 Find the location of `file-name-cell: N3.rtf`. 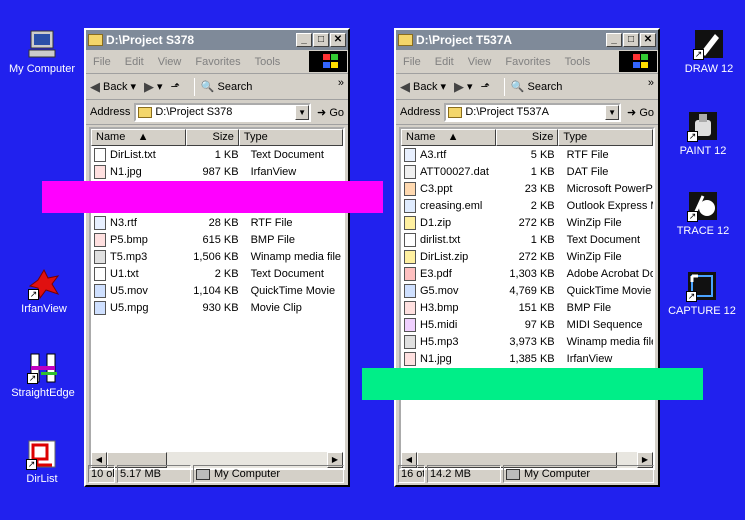

file-name-cell: N3.rtf is located at coordinates (140, 222).